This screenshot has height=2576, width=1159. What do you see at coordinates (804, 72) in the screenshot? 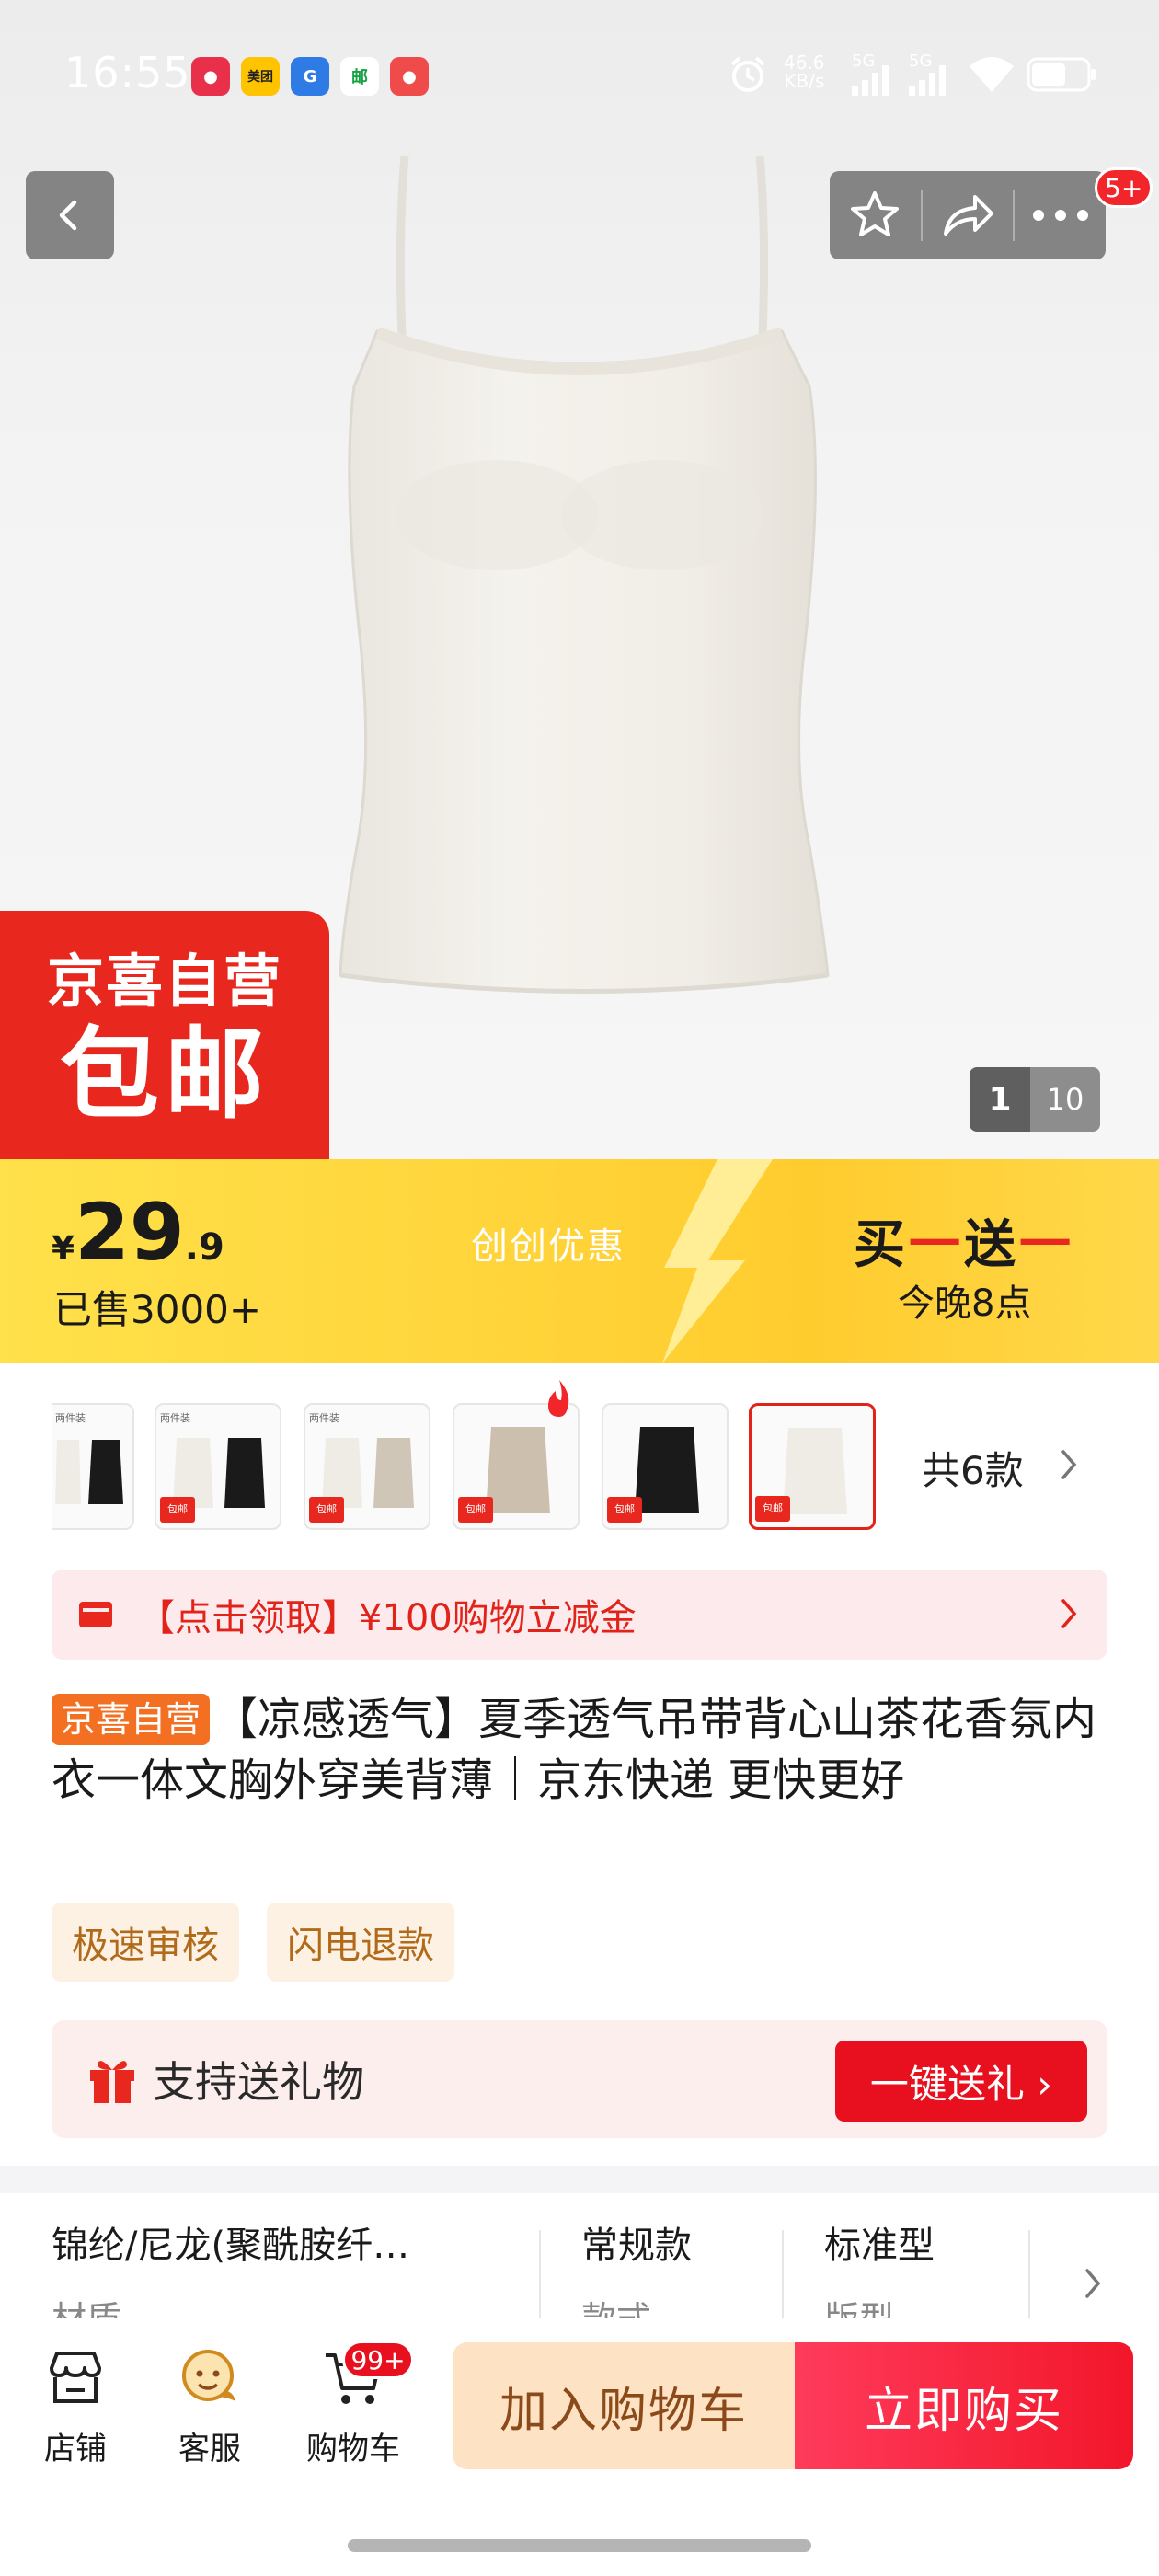
I see `network-speed: 46.6 KB/s` at bounding box center [804, 72].